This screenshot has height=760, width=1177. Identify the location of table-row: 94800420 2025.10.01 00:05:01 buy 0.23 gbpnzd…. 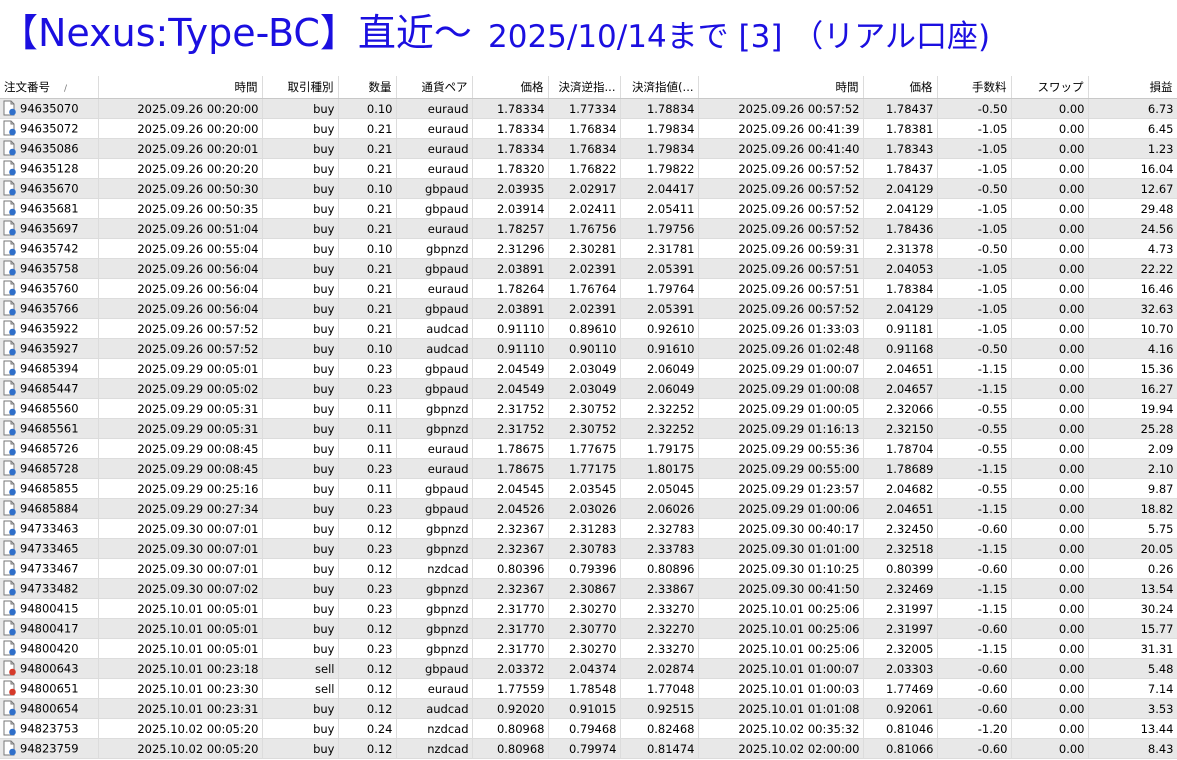
(588, 648).